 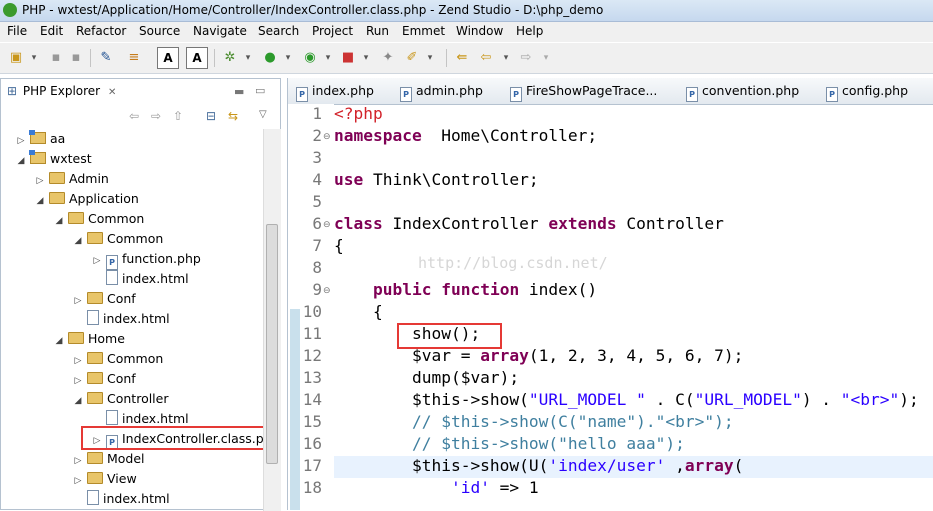 I want to click on menu-refactor: Refactor, so click(x=101, y=31).